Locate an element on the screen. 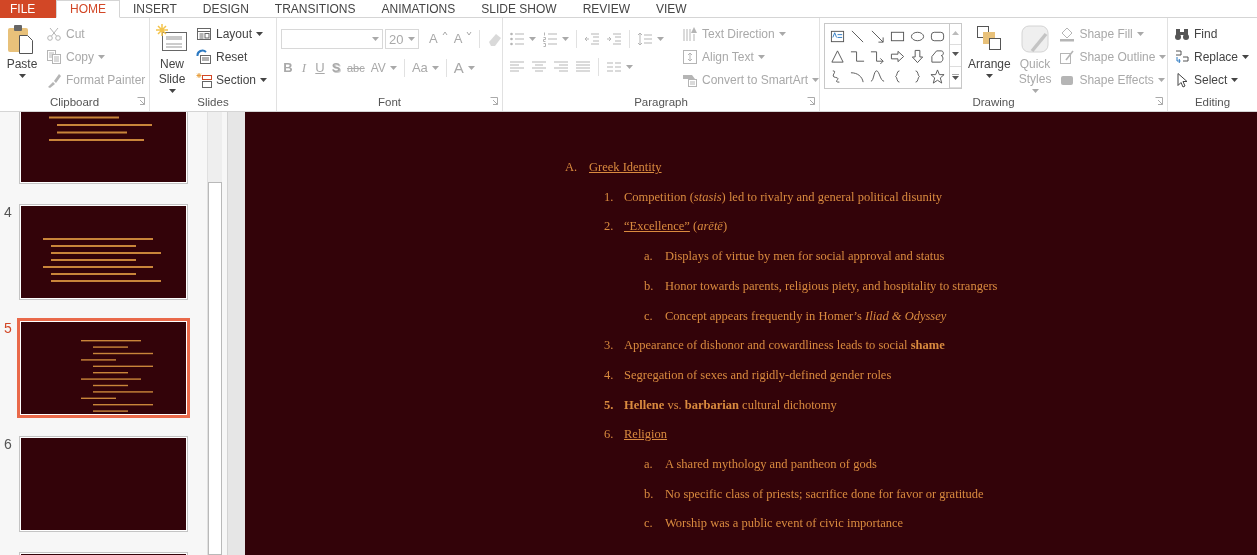  ribbon-tab: TRANSITIONS is located at coordinates (315, 9).